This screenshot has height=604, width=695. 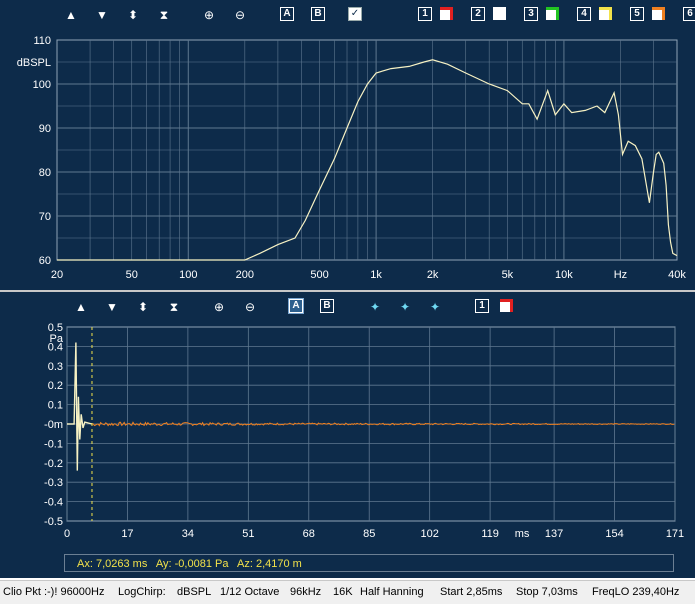 I want to click on y-tick-label: 80, so click(x=45, y=173).